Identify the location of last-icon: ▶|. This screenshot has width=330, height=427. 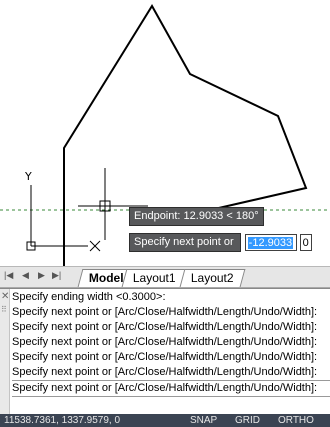
(56, 275).